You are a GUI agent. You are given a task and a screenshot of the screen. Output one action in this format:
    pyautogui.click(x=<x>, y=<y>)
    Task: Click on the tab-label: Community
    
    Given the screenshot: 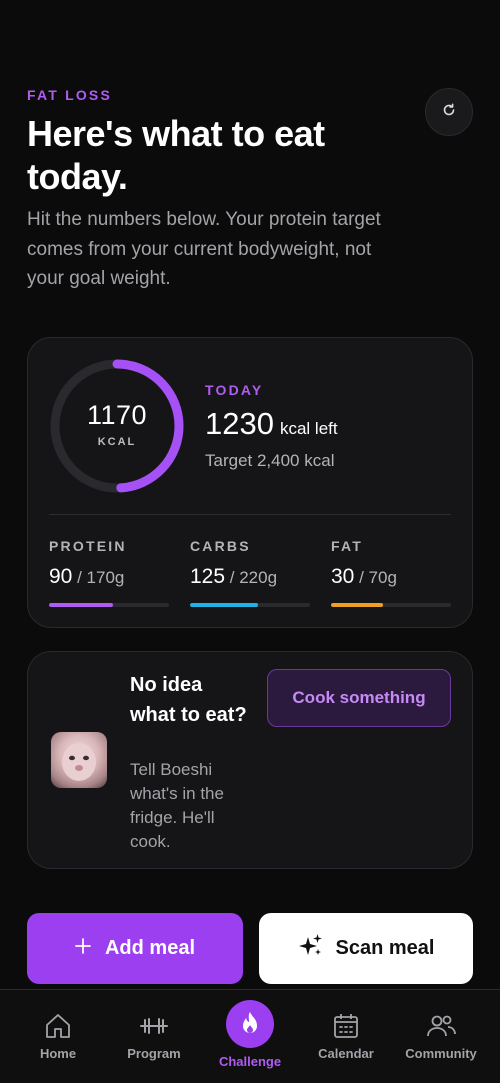 What is the action you would take?
    pyautogui.click(x=441, y=1053)
    